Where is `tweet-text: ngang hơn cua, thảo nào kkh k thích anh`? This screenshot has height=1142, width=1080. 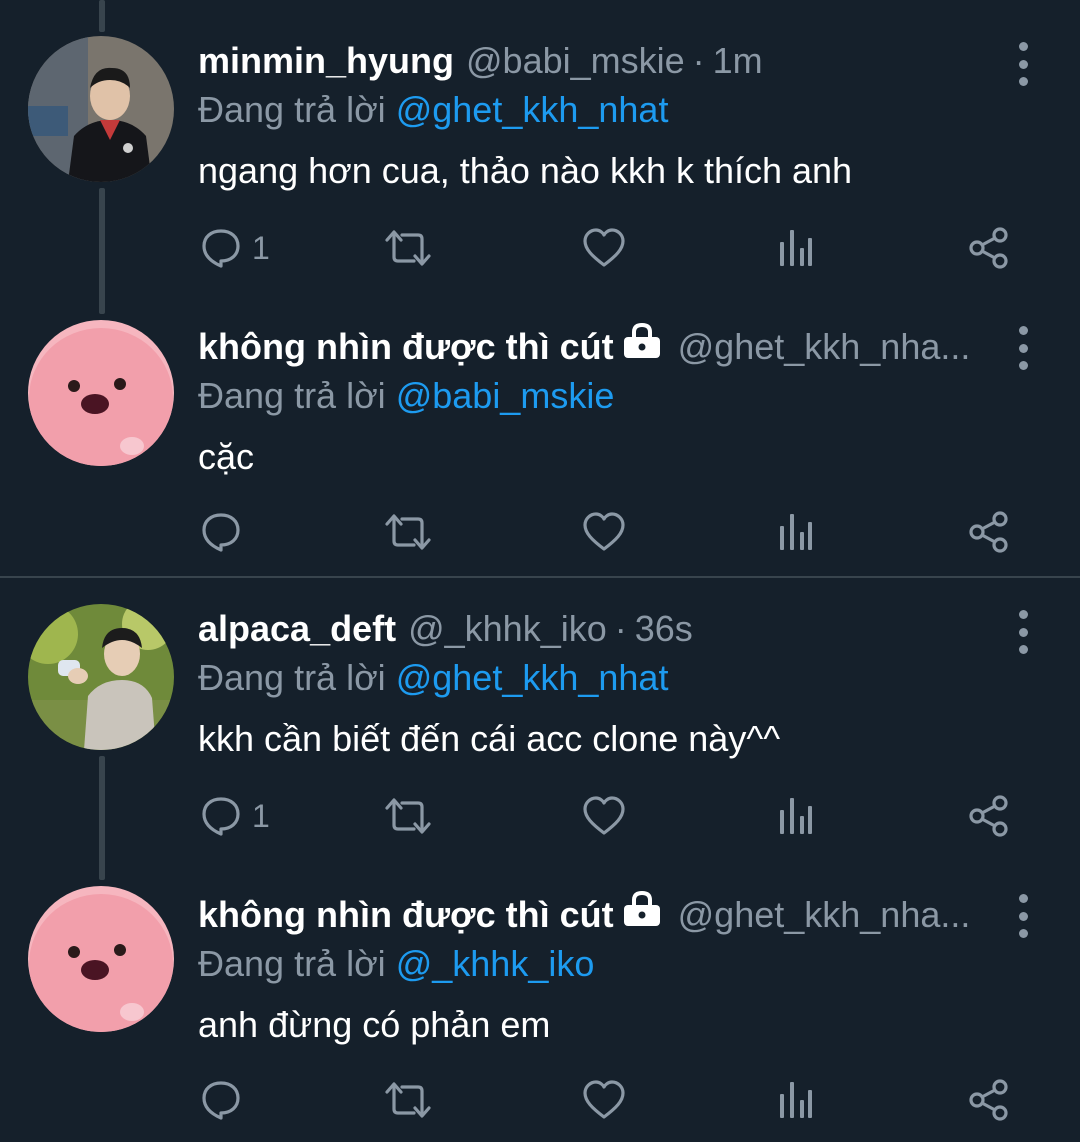 tweet-text: ngang hơn cua, thảo nào kkh k thích anh is located at coordinates (525, 170).